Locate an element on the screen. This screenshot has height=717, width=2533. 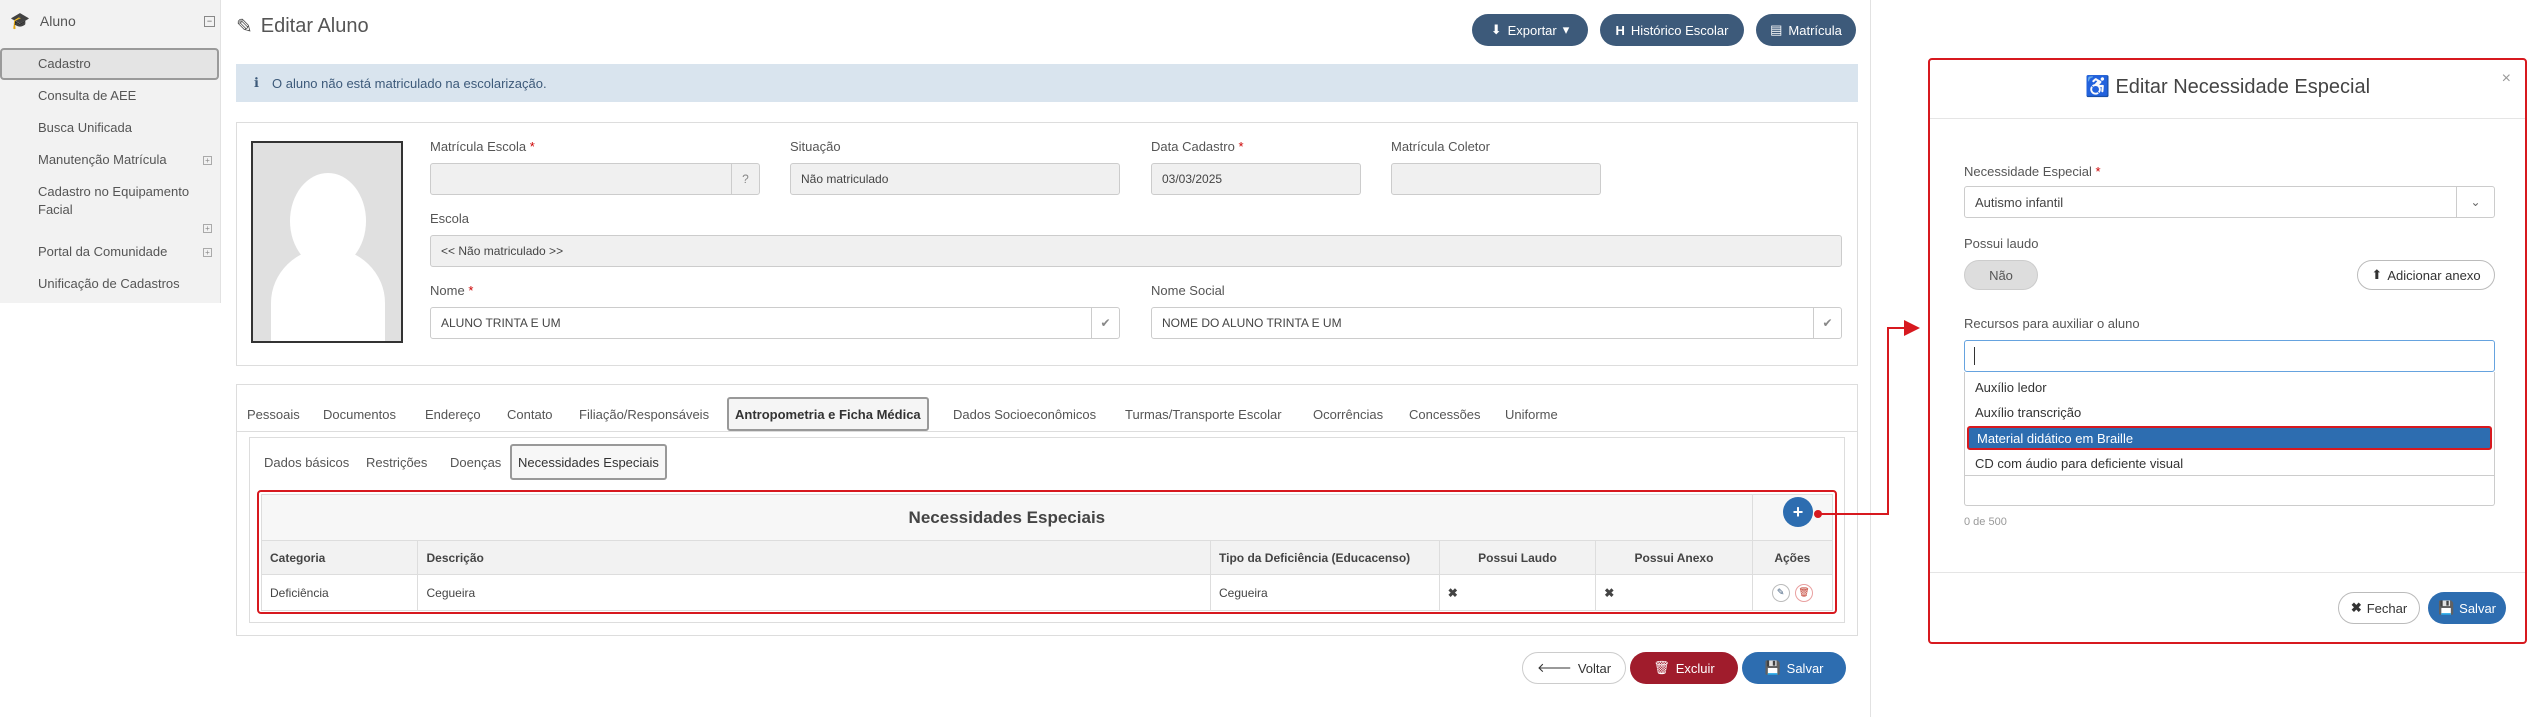
option-material-braille: Material didático em Braille is located at coordinates (2229, 438).